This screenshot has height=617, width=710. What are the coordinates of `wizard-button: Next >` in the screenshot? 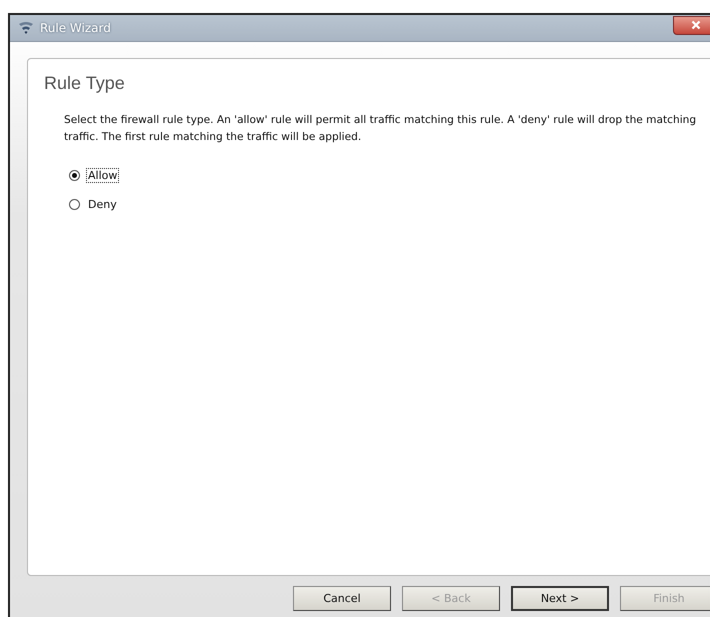 It's located at (560, 598).